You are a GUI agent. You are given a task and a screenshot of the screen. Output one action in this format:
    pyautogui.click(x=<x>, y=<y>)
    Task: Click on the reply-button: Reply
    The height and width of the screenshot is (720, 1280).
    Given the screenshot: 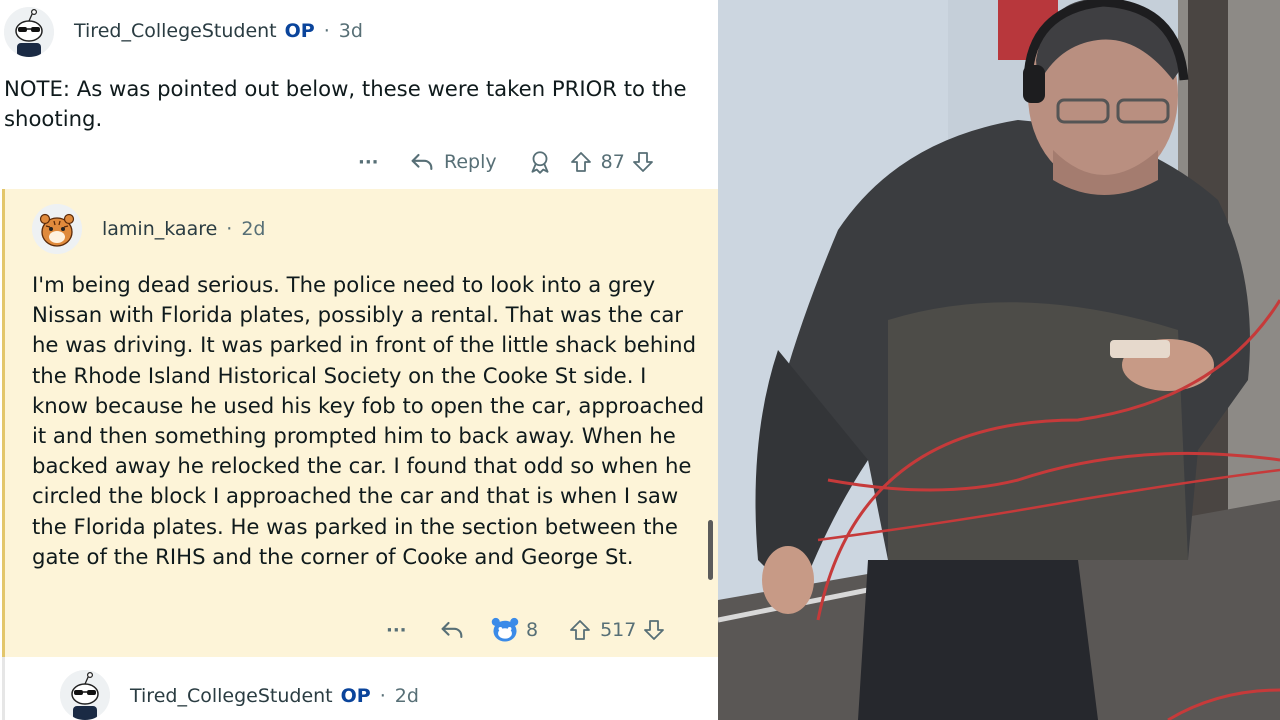 What is the action you would take?
    pyautogui.click(x=452, y=162)
    